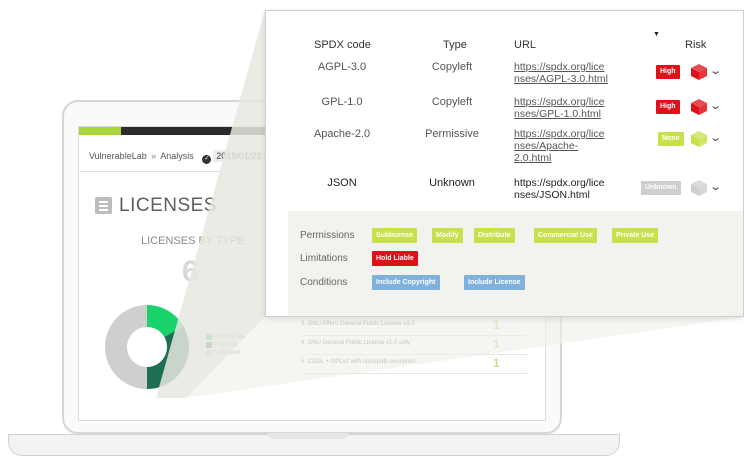  What do you see at coordinates (342, 45) in the screenshot?
I see `header-spdx-code: SPDX code` at bounding box center [342, 45].